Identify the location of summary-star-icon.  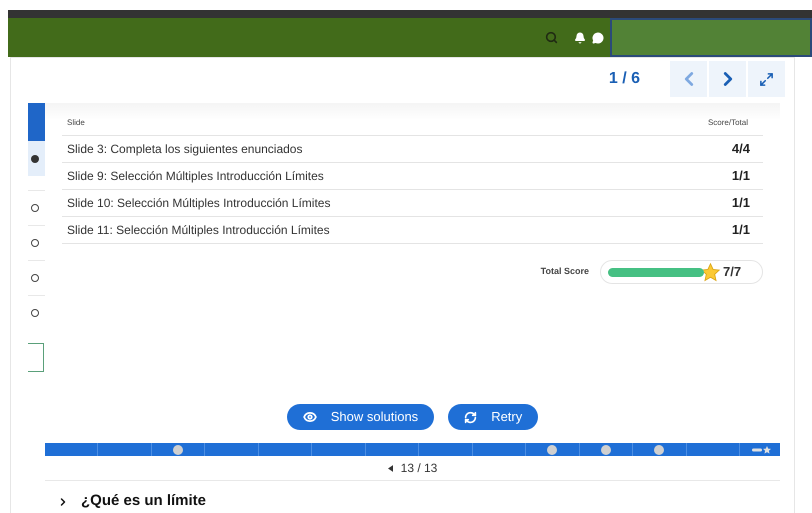
(762, 450).